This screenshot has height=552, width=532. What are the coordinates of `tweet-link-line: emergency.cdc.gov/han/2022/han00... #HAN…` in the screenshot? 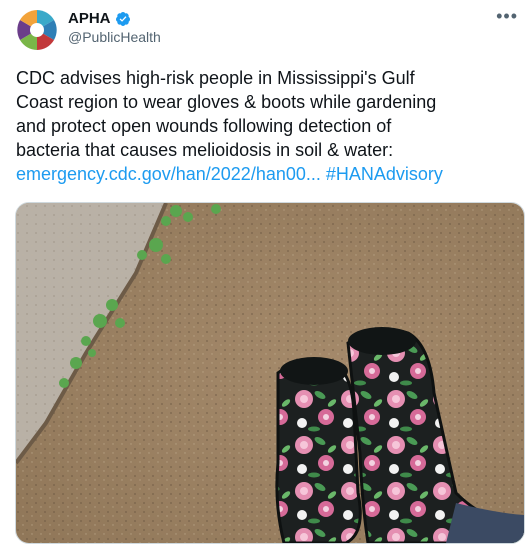 It's located at (272, 174).